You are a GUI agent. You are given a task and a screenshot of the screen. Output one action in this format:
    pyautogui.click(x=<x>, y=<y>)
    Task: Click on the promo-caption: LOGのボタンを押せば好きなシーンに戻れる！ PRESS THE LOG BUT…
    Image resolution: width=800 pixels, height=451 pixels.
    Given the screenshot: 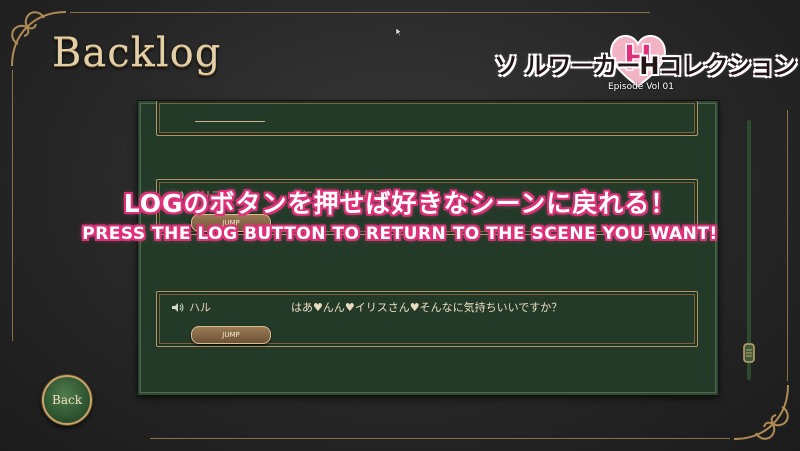 What is the action you would take?
    pyautogui.click(x=400, y=214)
    